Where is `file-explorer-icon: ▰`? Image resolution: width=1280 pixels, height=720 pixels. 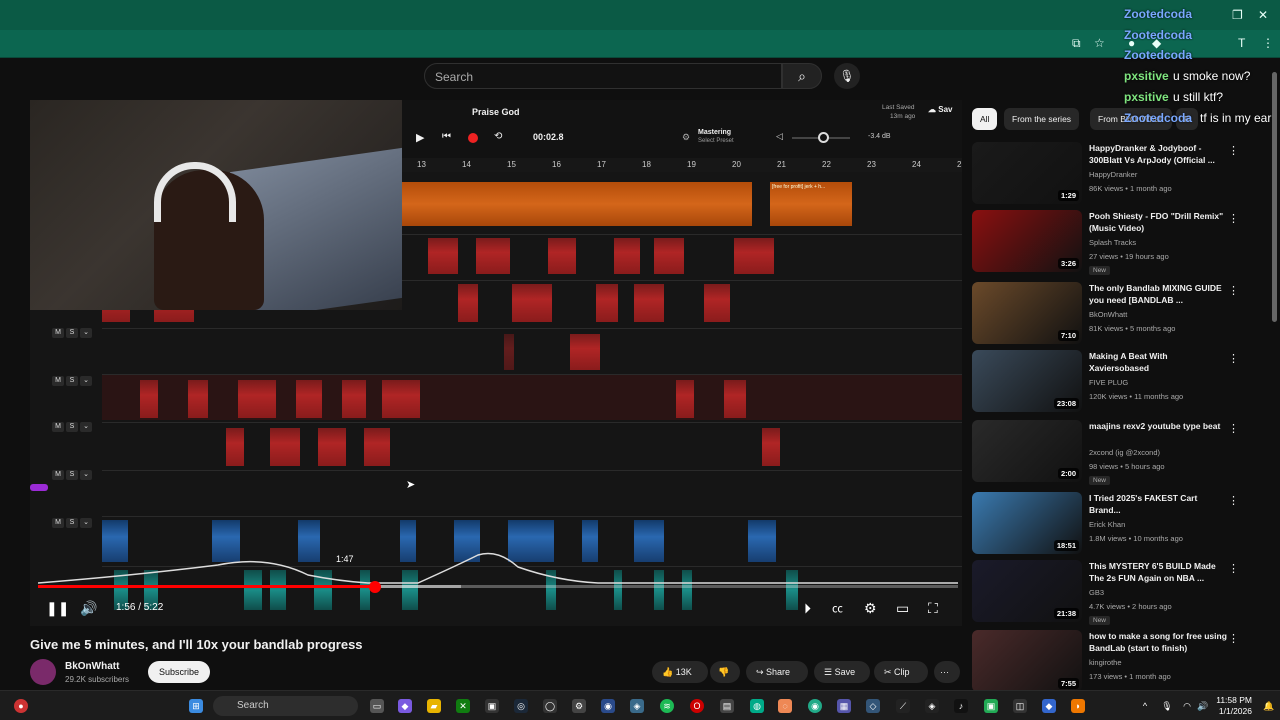 file-explorer-icon: ▰ is located at coordinates (434, 706).